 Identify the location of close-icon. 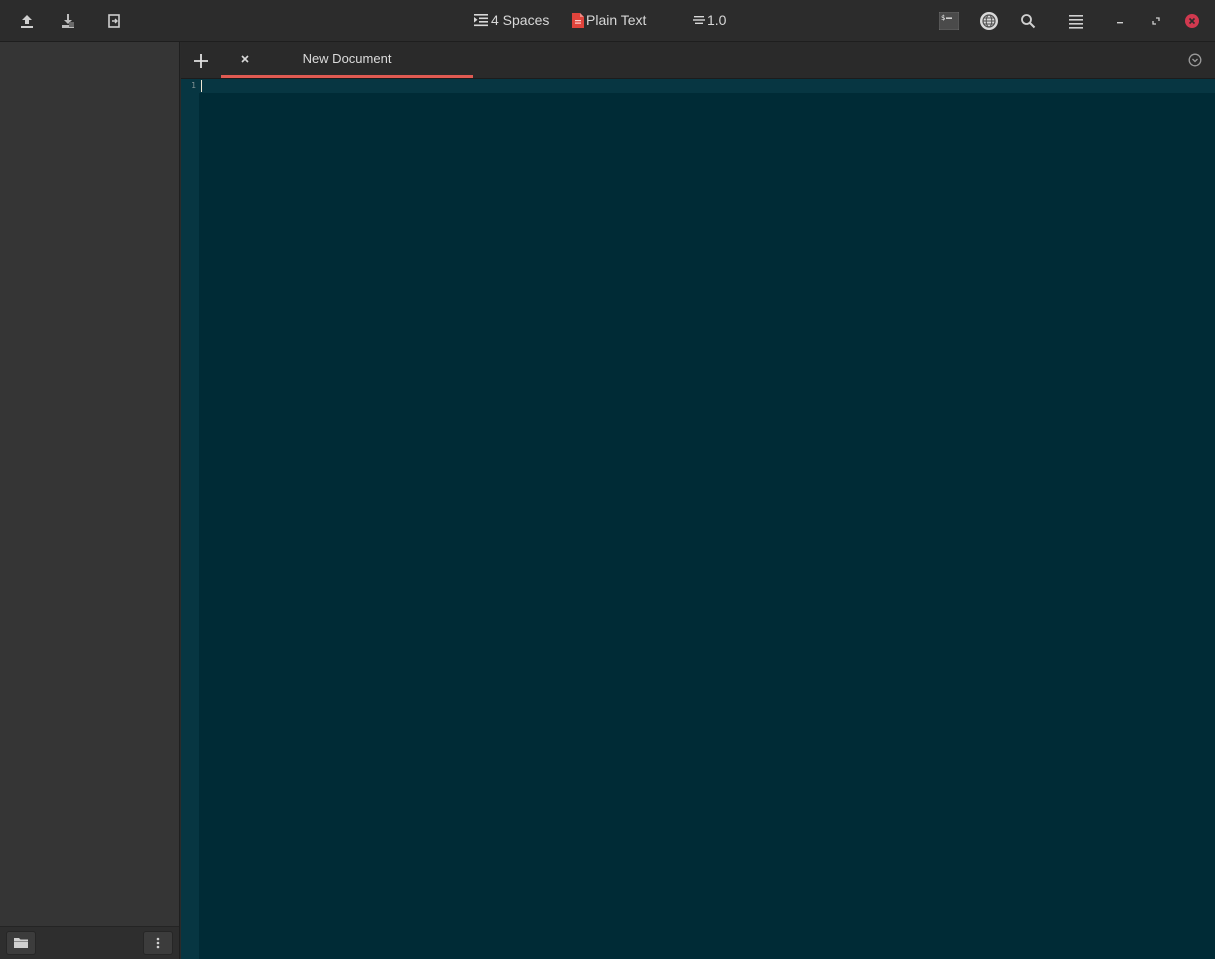
(1192, 21).